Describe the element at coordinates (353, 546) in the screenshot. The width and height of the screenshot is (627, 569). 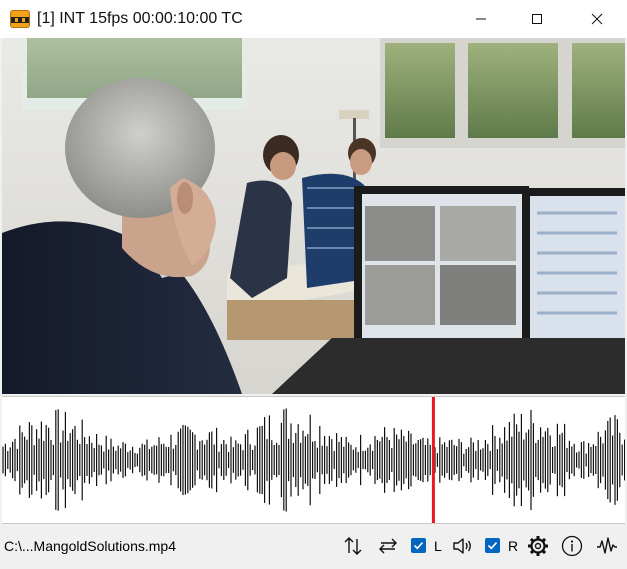
I see `vertical-arrows-icon` at that location.